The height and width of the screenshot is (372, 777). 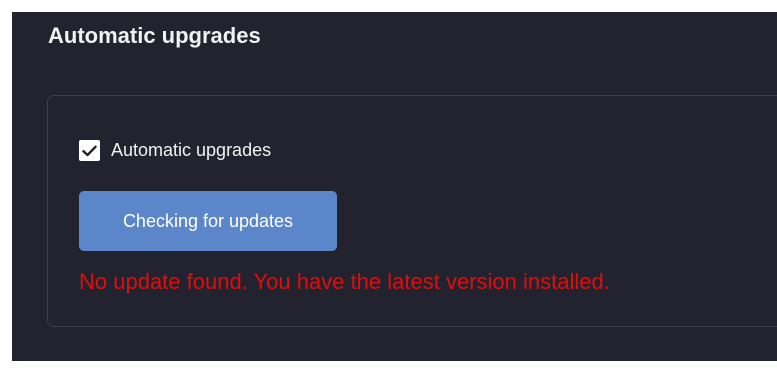 I want to click on checkmark-icon, so click(x=89, y=150).